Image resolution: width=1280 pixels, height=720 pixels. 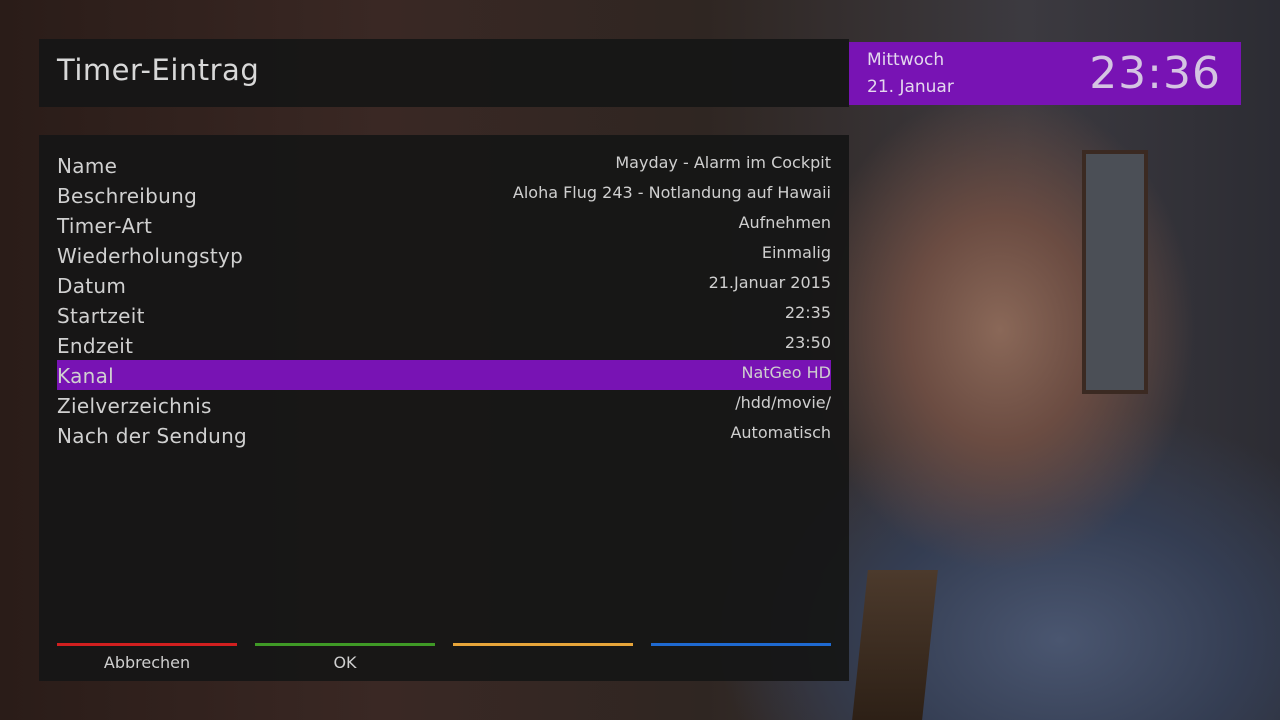 What do you see at coordinates (741, 644) in the screenshot?
I see `blue-key-bar` at bounding box center [741, 644].